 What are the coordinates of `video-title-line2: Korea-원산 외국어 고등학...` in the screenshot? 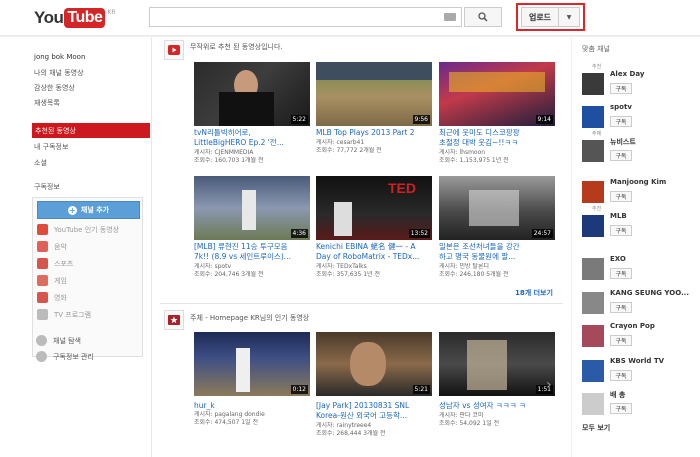 It's located at (375, 416).